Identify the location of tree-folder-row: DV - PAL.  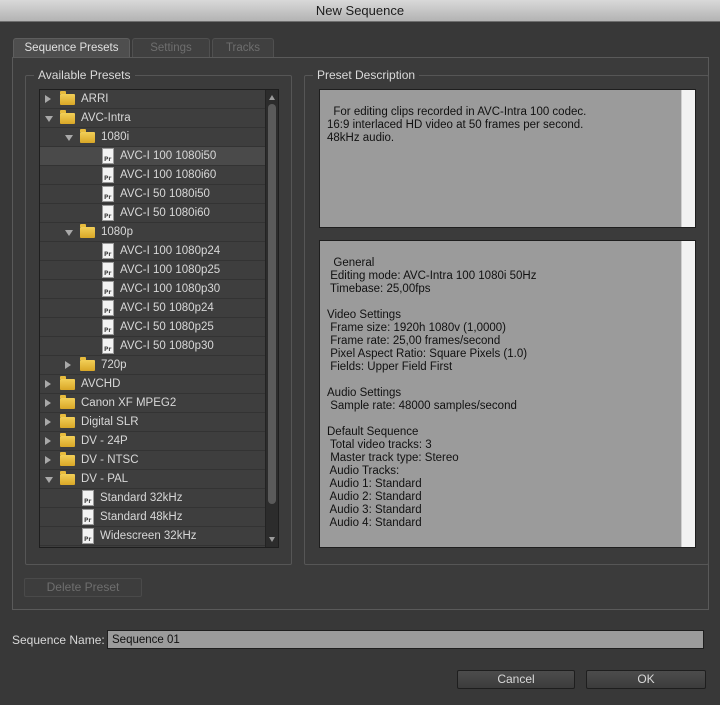
(153, 479).